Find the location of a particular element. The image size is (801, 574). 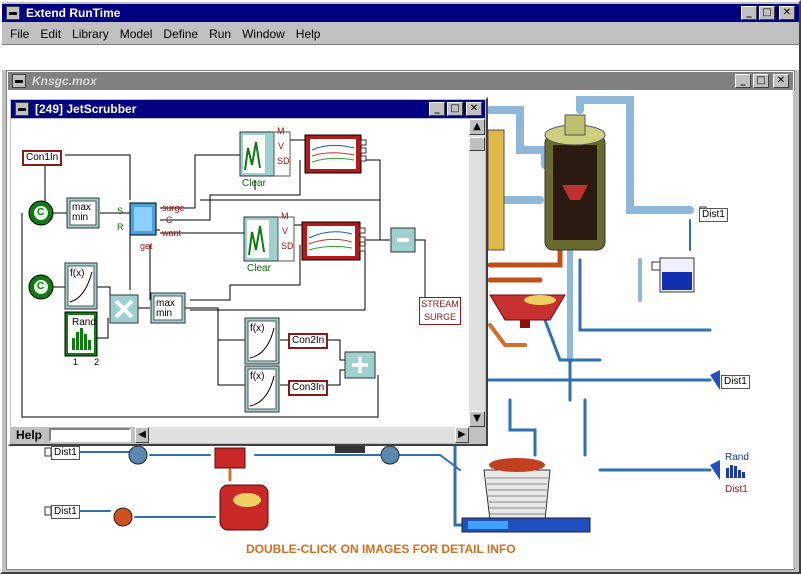

dist-label-right-mid: Dist1 is located at coordinates (735, 382).